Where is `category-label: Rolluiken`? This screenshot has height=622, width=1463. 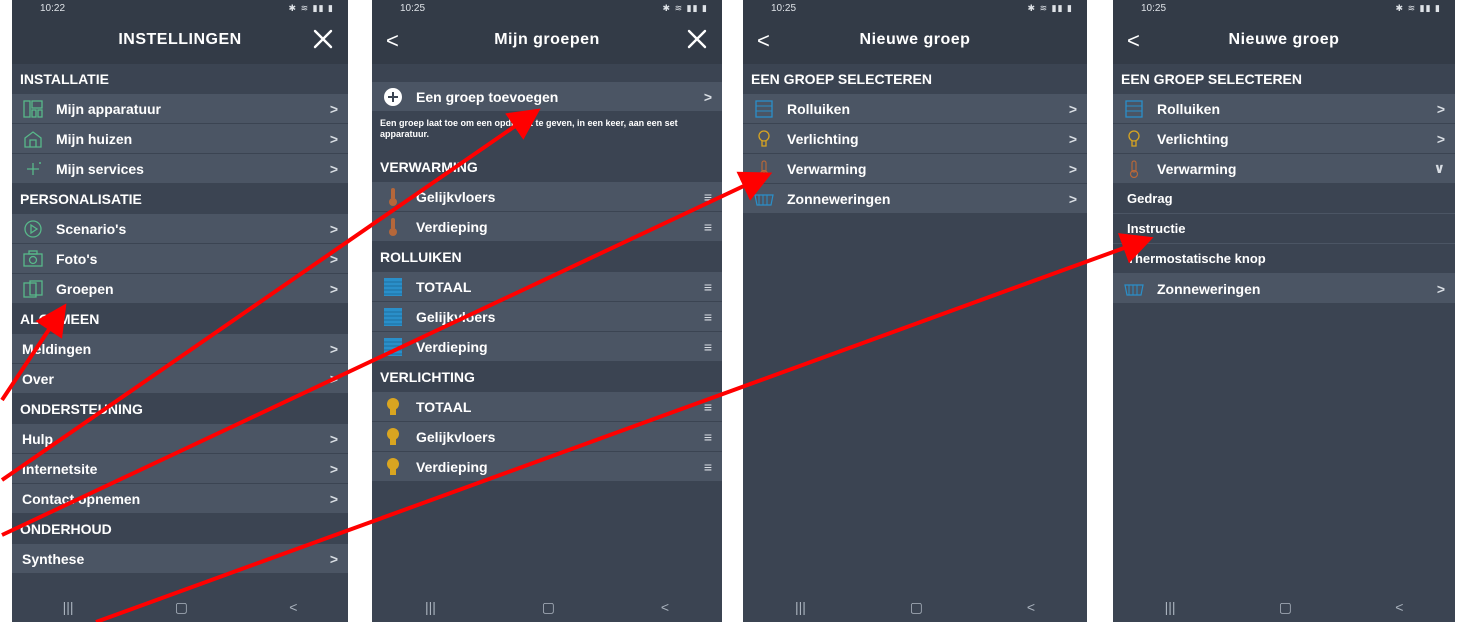
category-label: Rolluiken is located at coordinates (819, 108).